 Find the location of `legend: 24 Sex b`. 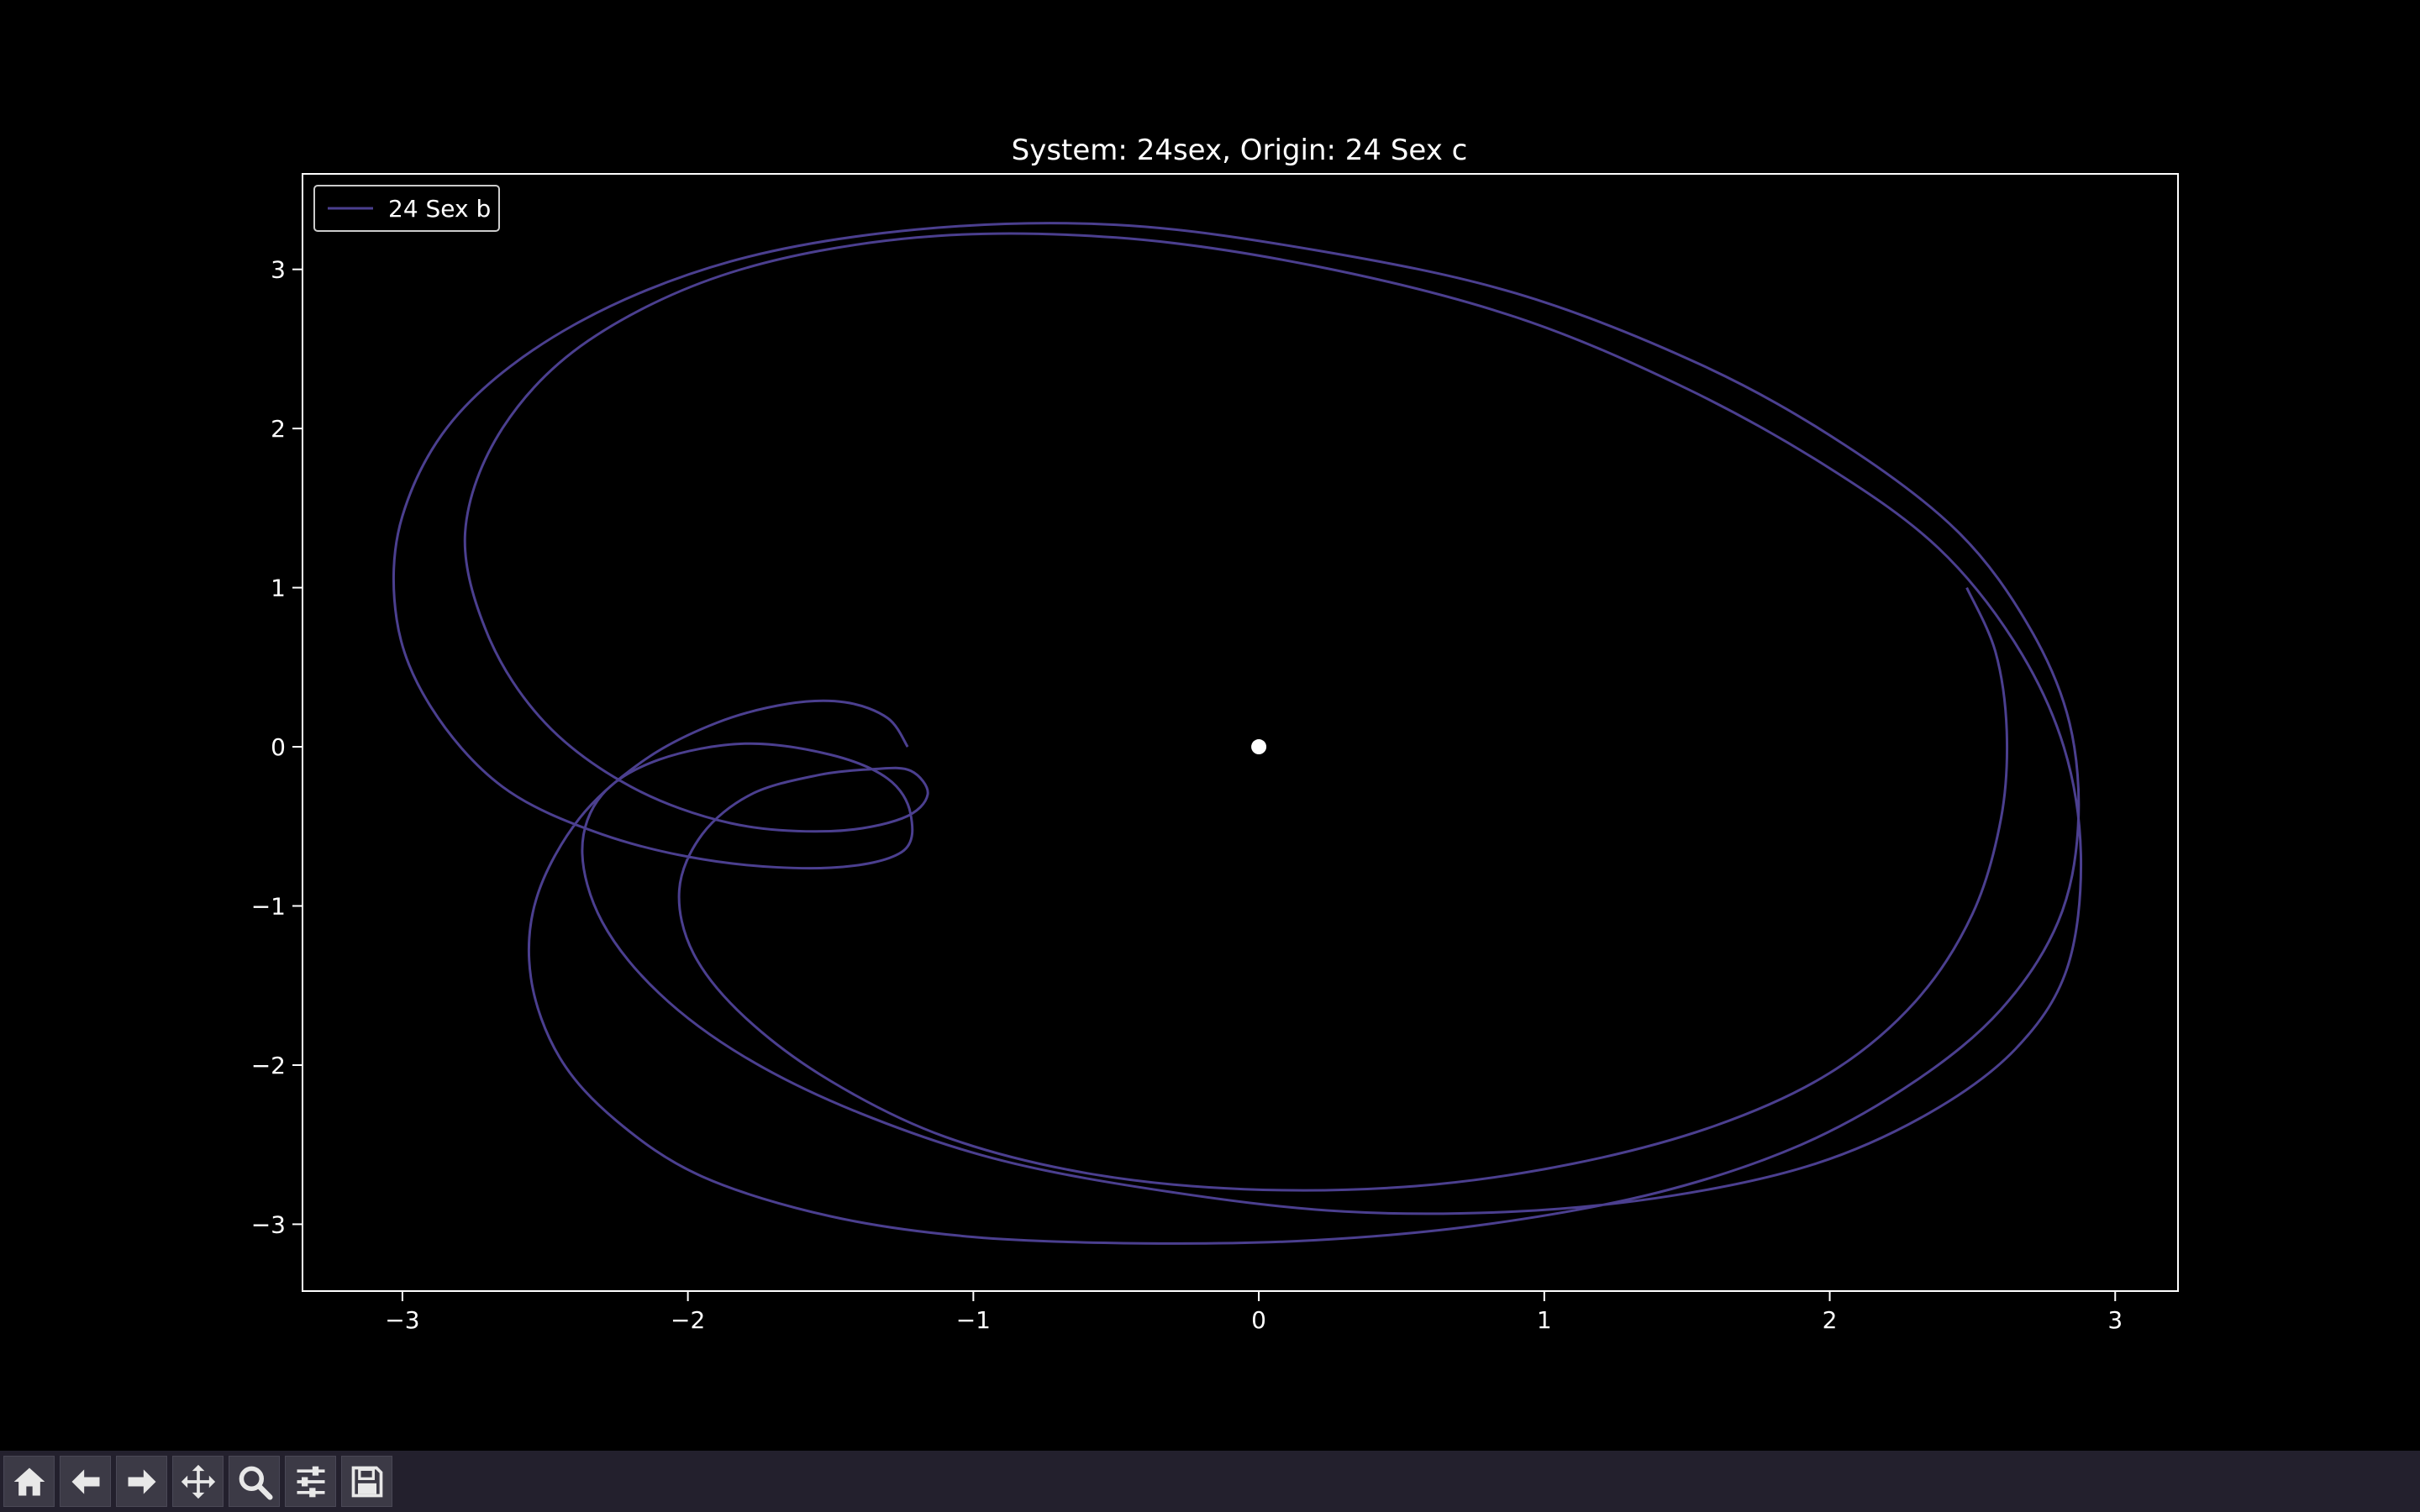

legend: 24 Sex b is located at coordinates (406, 208).